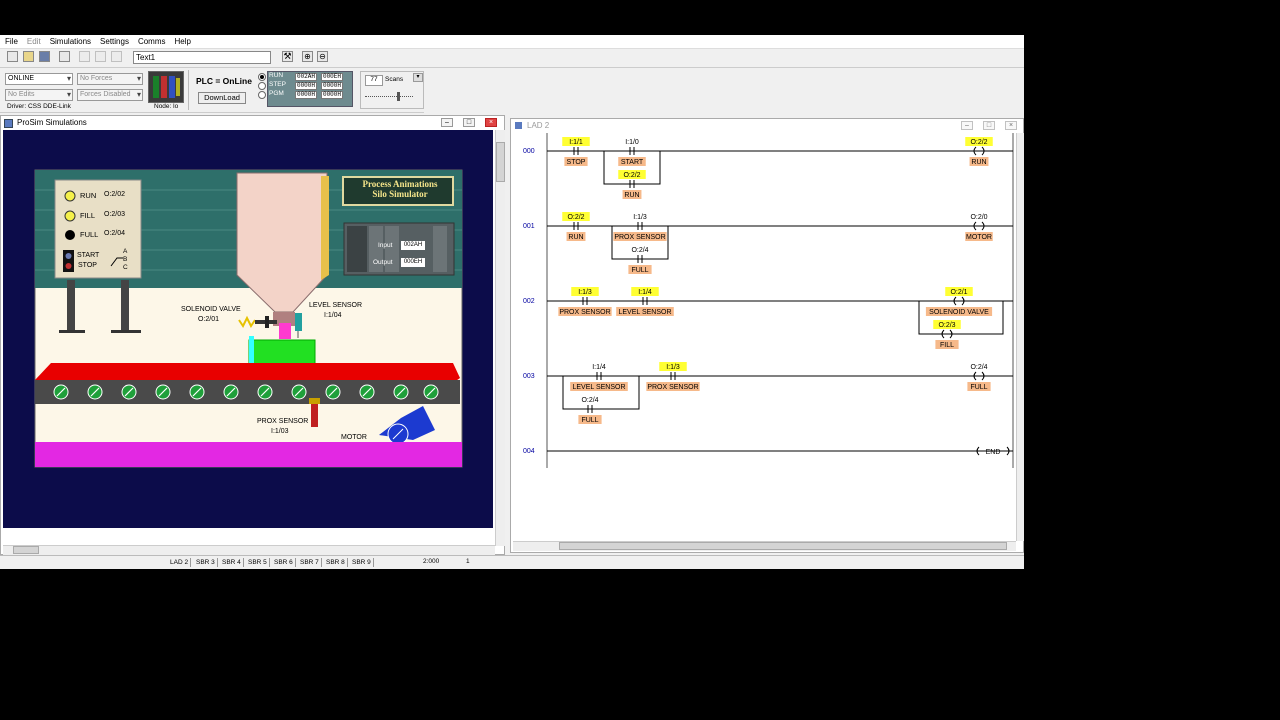  Describe the element at coordinates (783, 546) in the screenshot. I see `ladder-hscroll-thumb` at that location.